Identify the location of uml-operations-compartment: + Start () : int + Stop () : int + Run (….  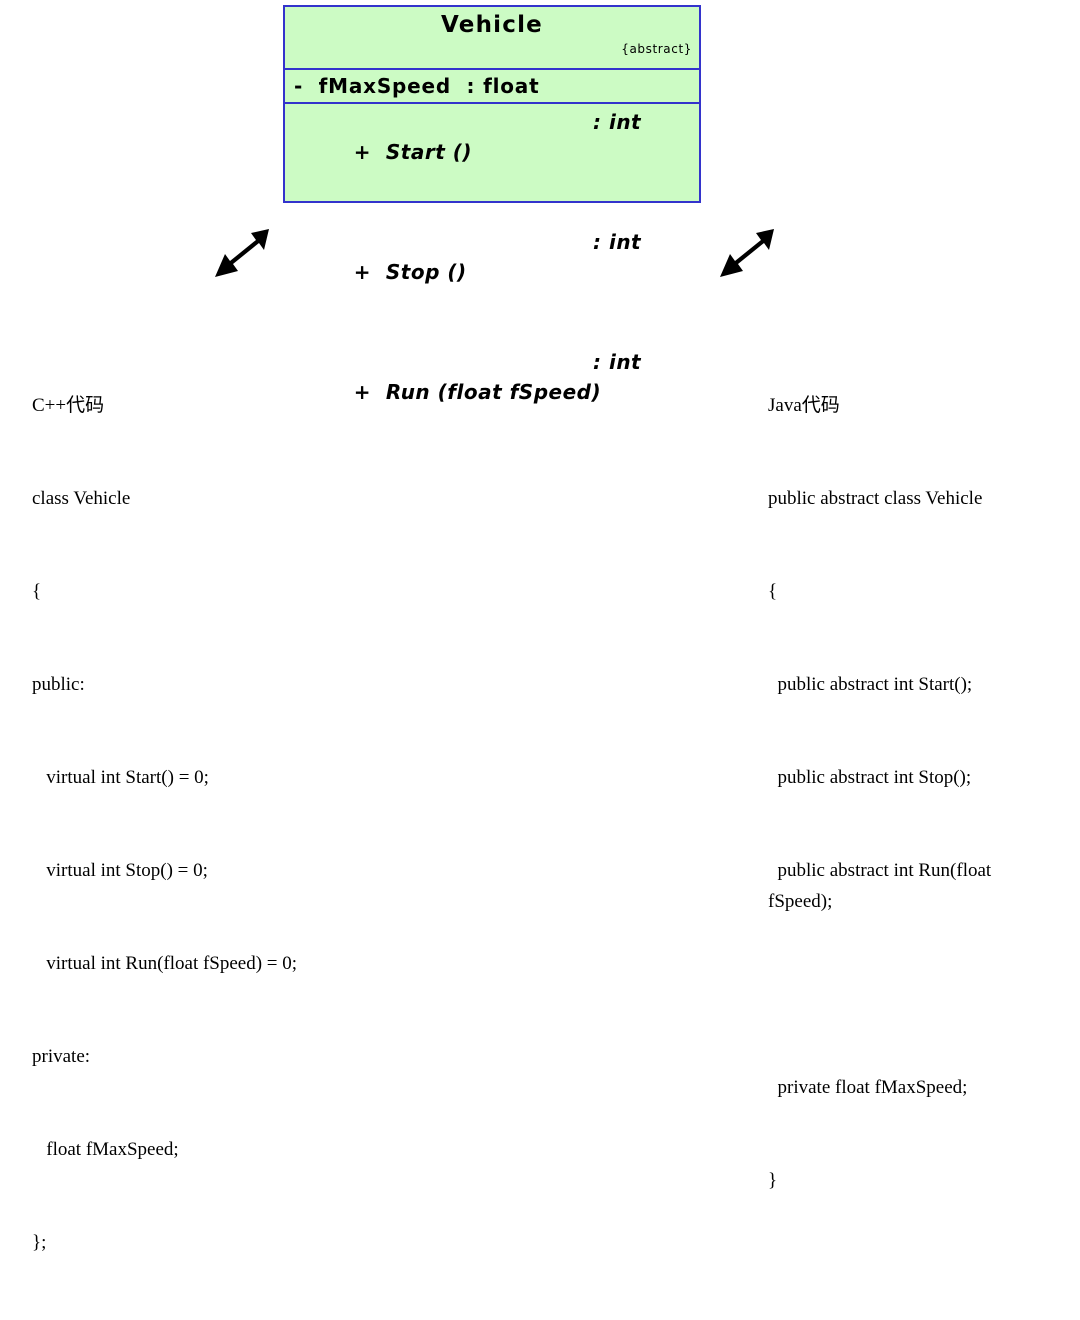
(492, 285).